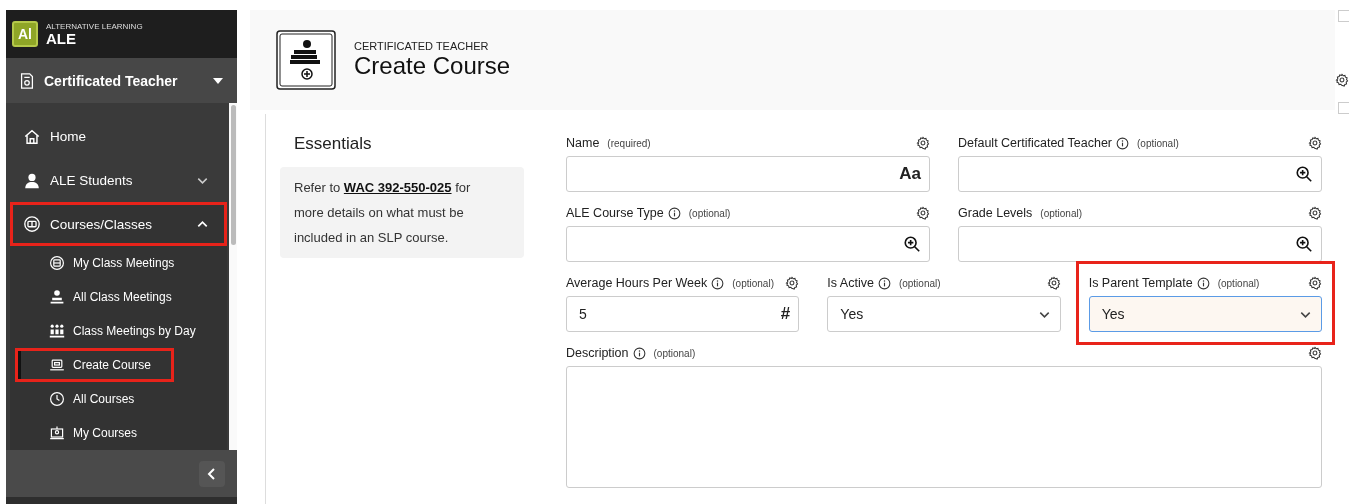  I want to click on nav-item: Home, so click(118, 137).